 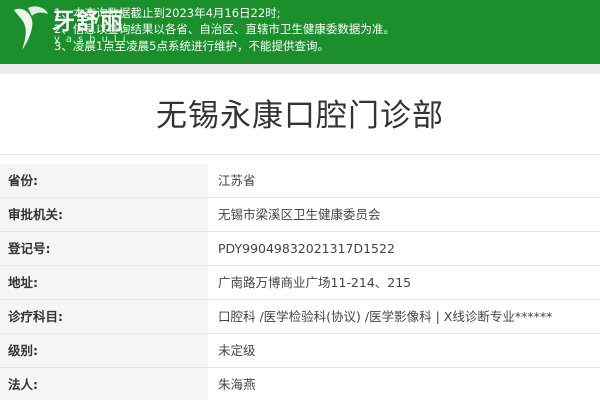 What do you see at coordinates (35, 214) in the screenshot?
I see `row-label: 审批机关:` at bounding box center [35, 214].